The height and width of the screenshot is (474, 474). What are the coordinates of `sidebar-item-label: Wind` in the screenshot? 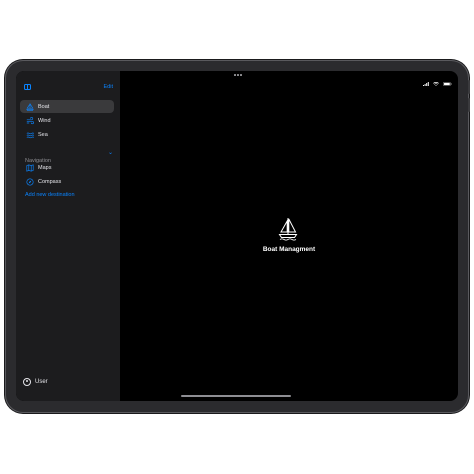 It's located at (44, 120).